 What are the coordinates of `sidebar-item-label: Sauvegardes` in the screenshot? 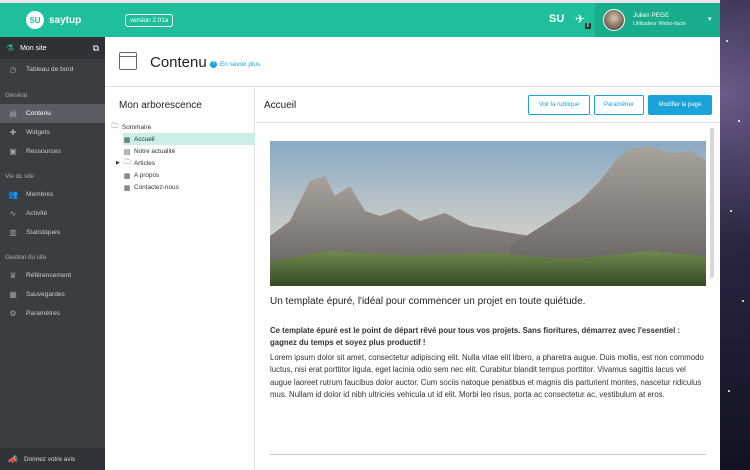 It's located at (45, 294).